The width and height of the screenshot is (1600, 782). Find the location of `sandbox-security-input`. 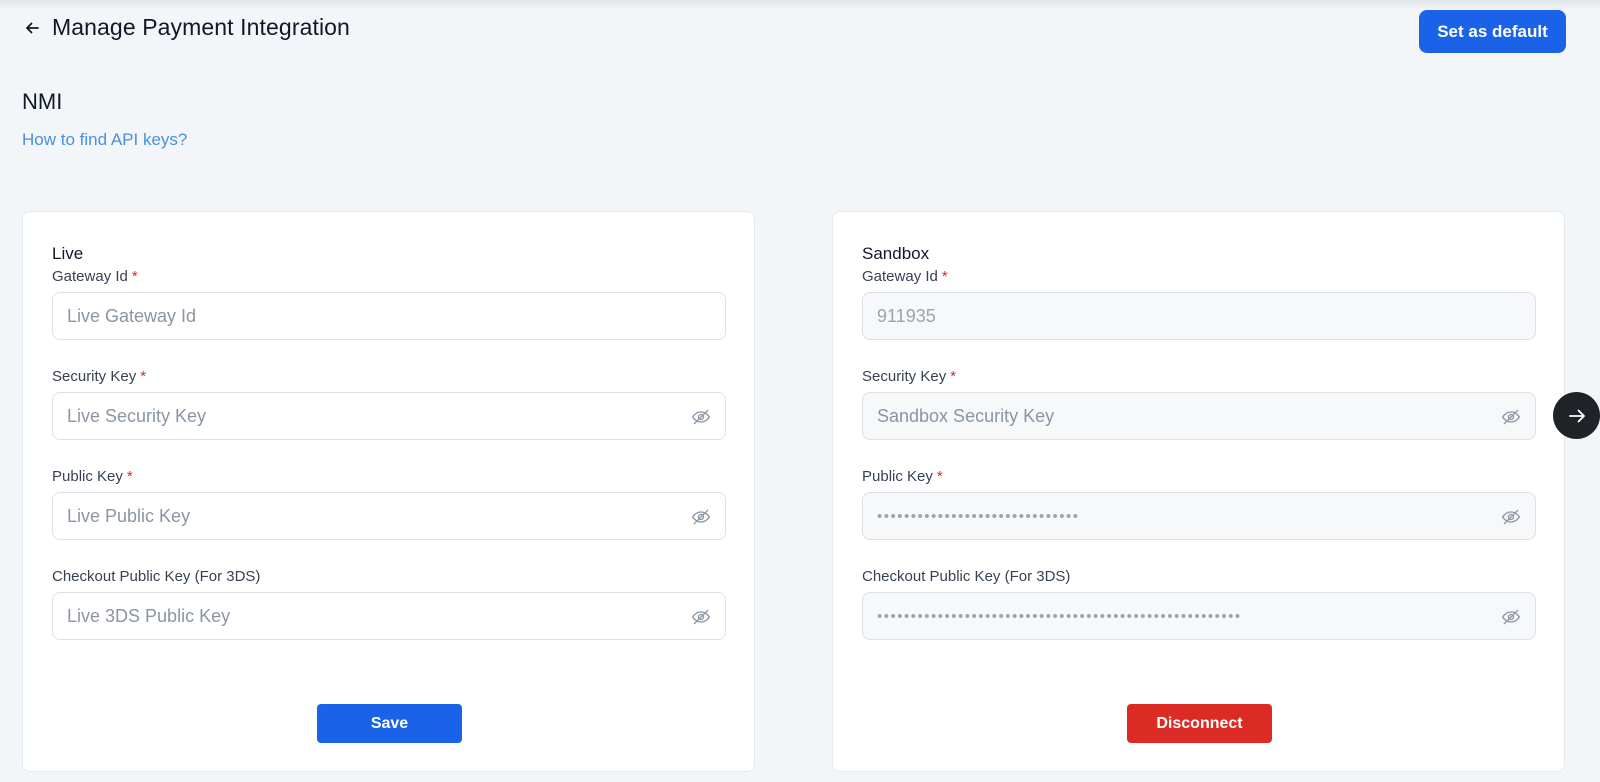

sandbox-security-input is located at coordinates (1199, 416).